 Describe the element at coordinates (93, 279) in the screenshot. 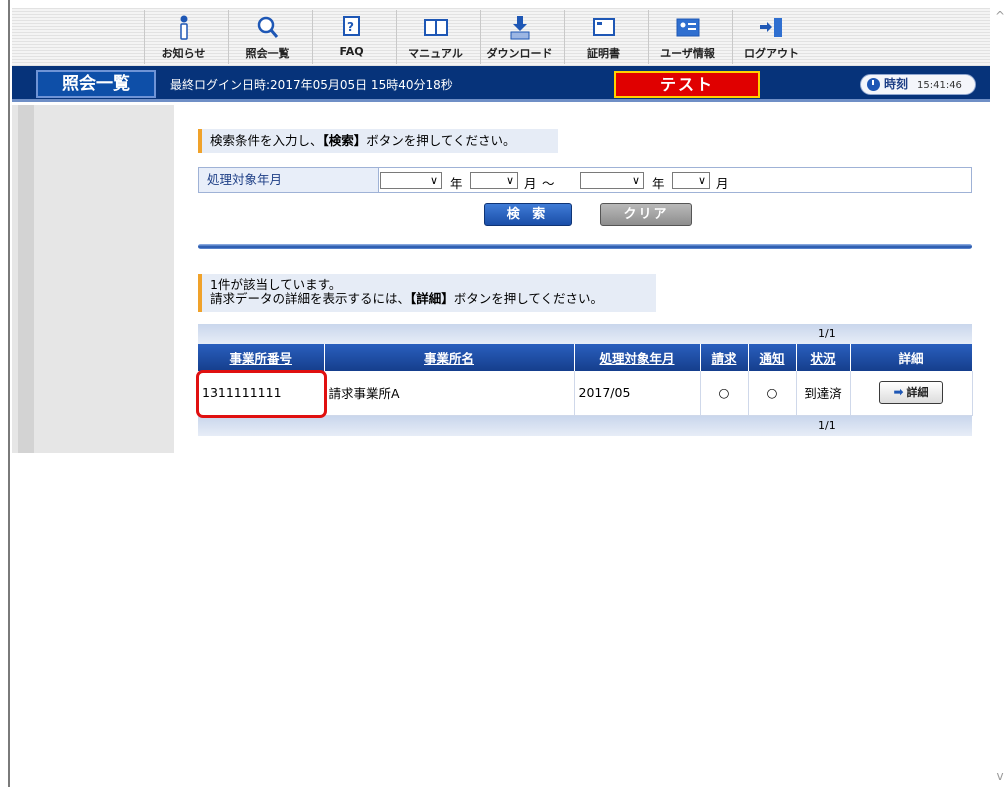

I see `left-sidebar` at that location.